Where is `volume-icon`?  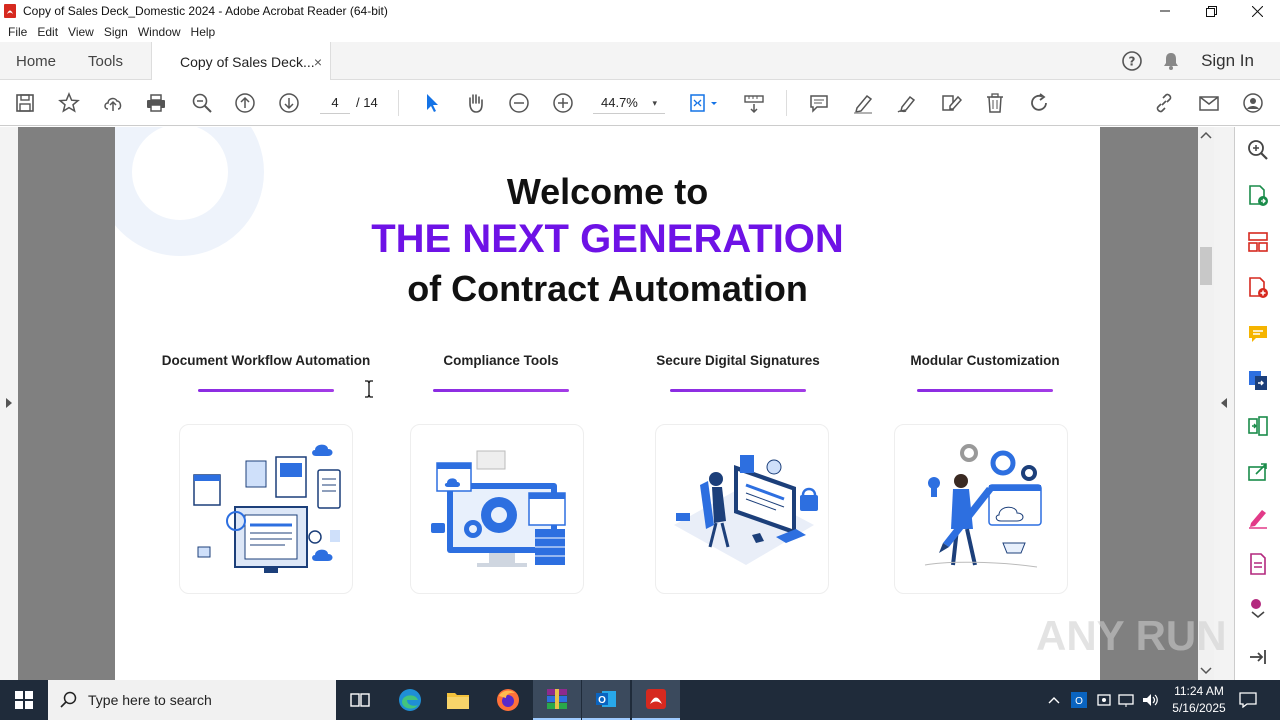
volume-icon is located at coordinates (1151, 700).